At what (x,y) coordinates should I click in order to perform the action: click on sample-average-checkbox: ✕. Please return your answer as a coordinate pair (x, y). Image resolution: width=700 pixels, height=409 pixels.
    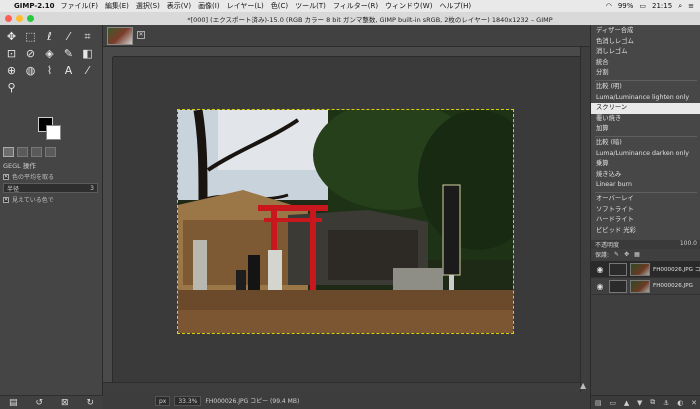
    Looking at the image, I should click on (6, 176).